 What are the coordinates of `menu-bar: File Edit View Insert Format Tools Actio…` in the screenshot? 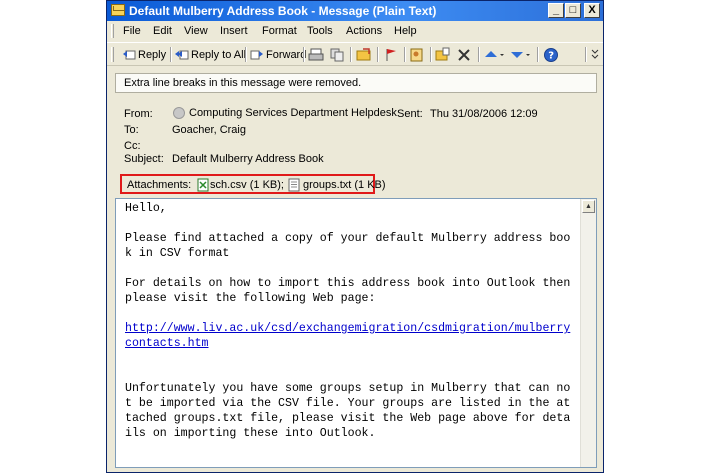 It's located at (355, 31).